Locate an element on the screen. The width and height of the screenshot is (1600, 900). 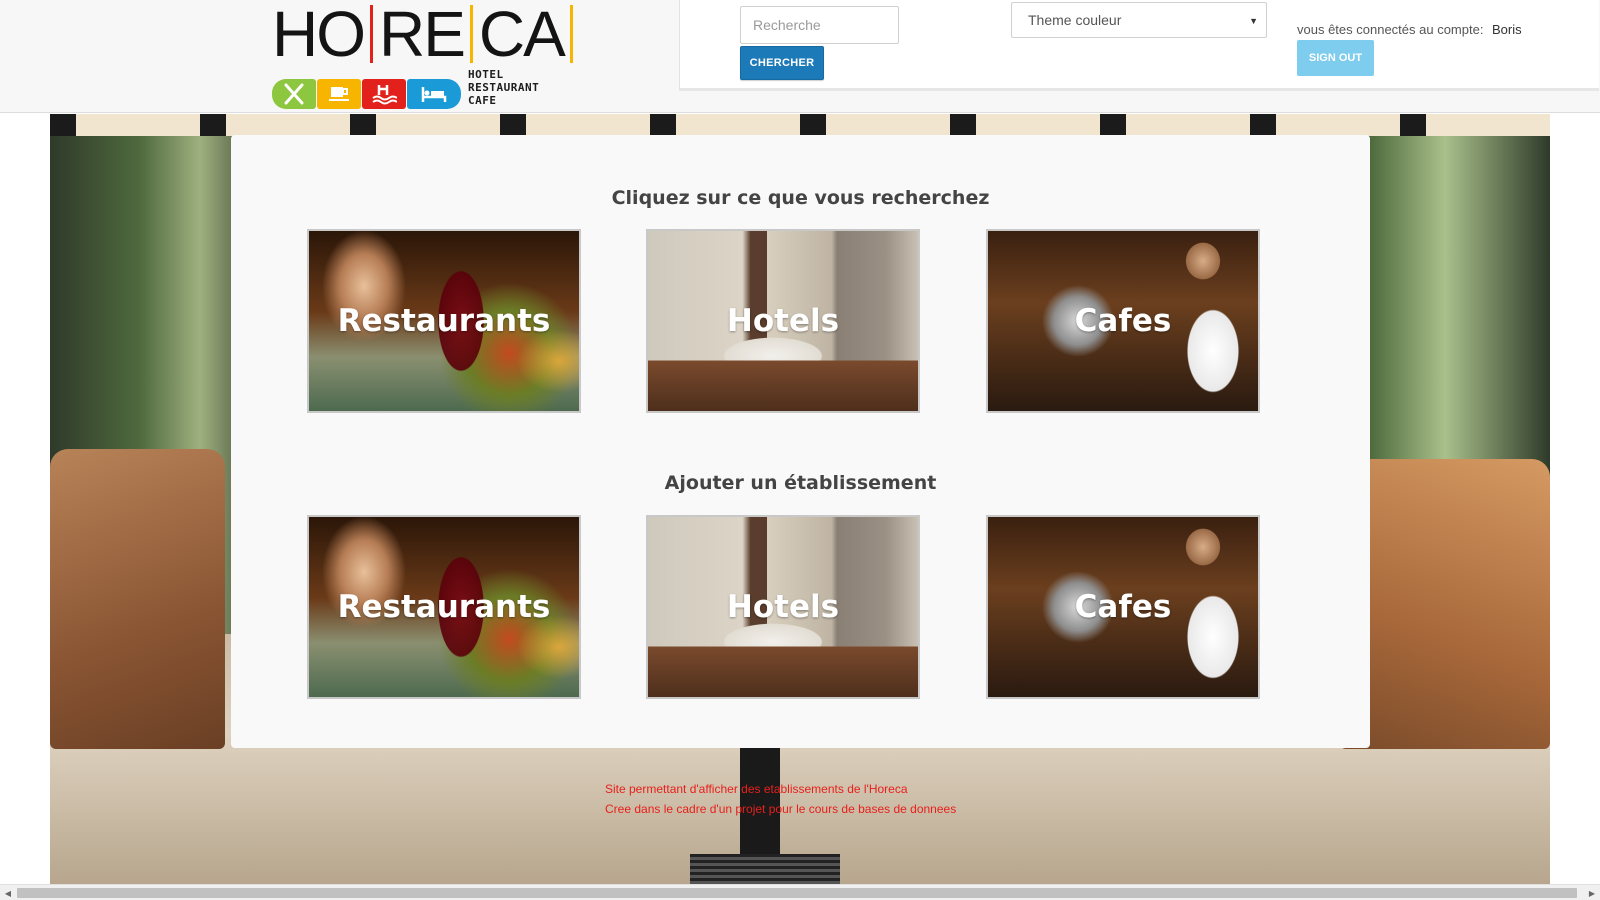
tile-search-restaurants: Restaurants is located at coordinates (444, 321).